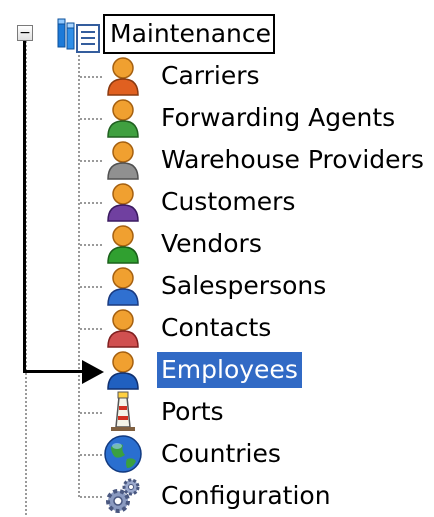 This screenshot has width=434, height=517. I want to click on minus-icon: −, so click(25, 33).